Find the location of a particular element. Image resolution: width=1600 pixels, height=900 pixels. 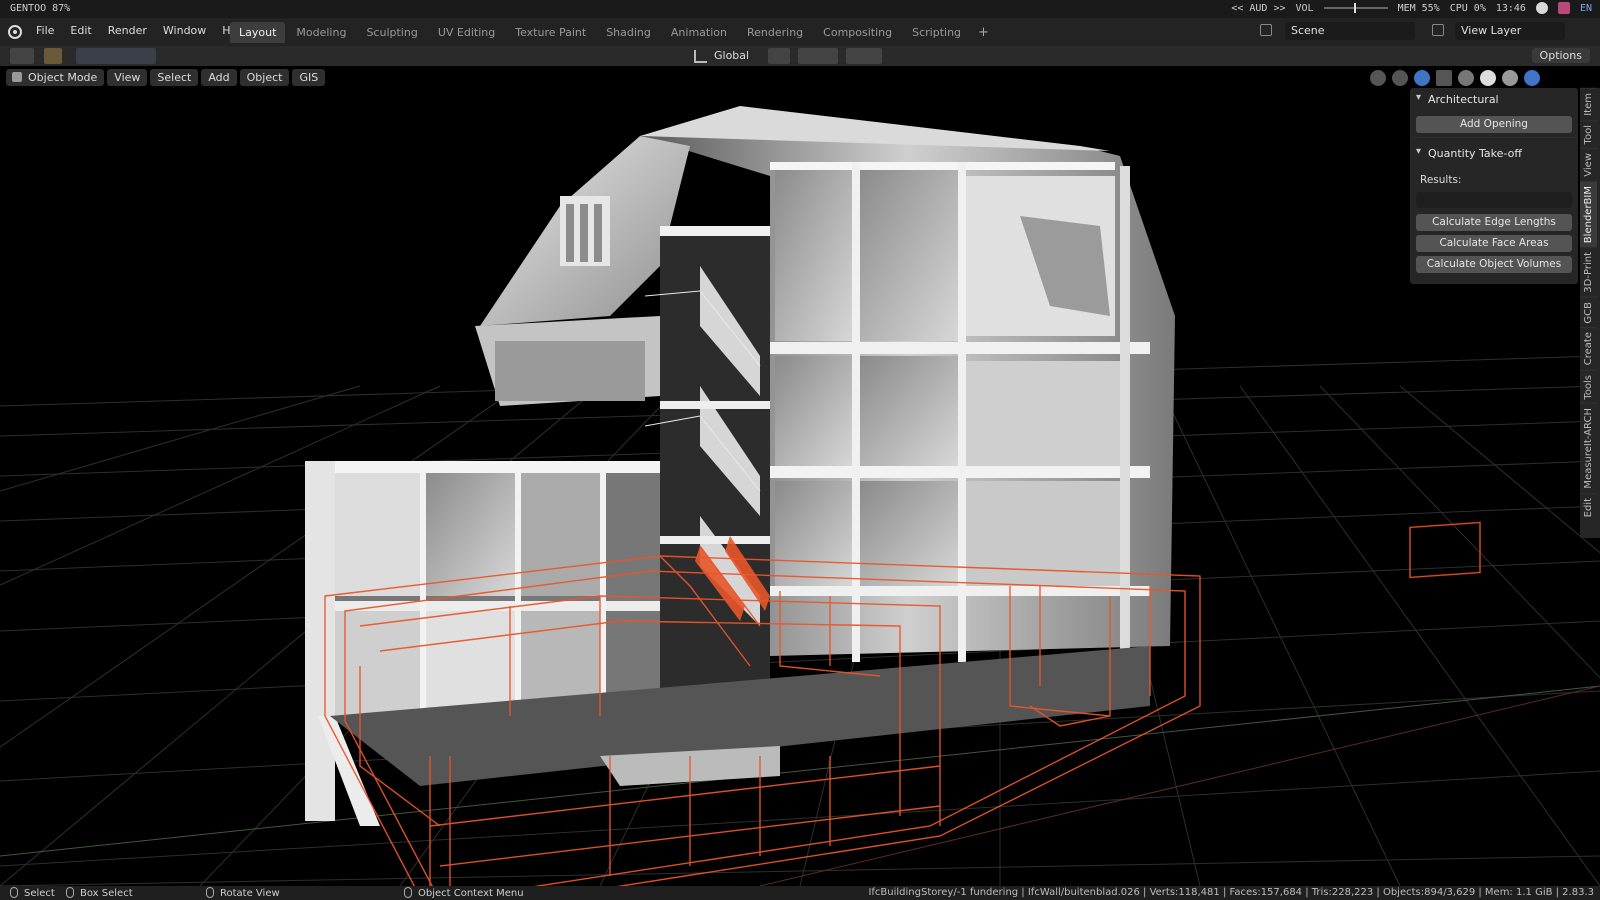

viewport-header: Object Mode View Select Add Object GIS is located at coordinates (166, 77).